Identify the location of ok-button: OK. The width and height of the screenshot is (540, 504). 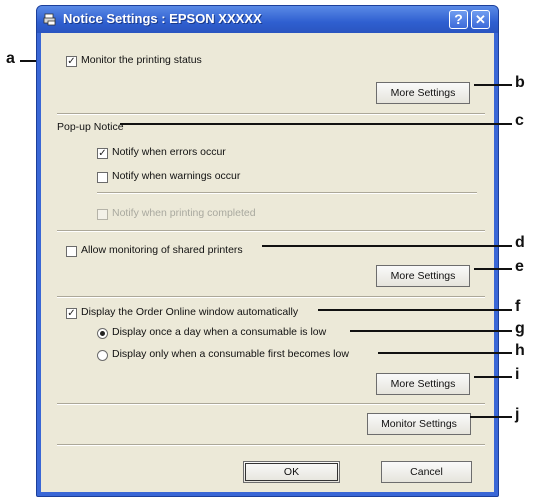
(291, 472).